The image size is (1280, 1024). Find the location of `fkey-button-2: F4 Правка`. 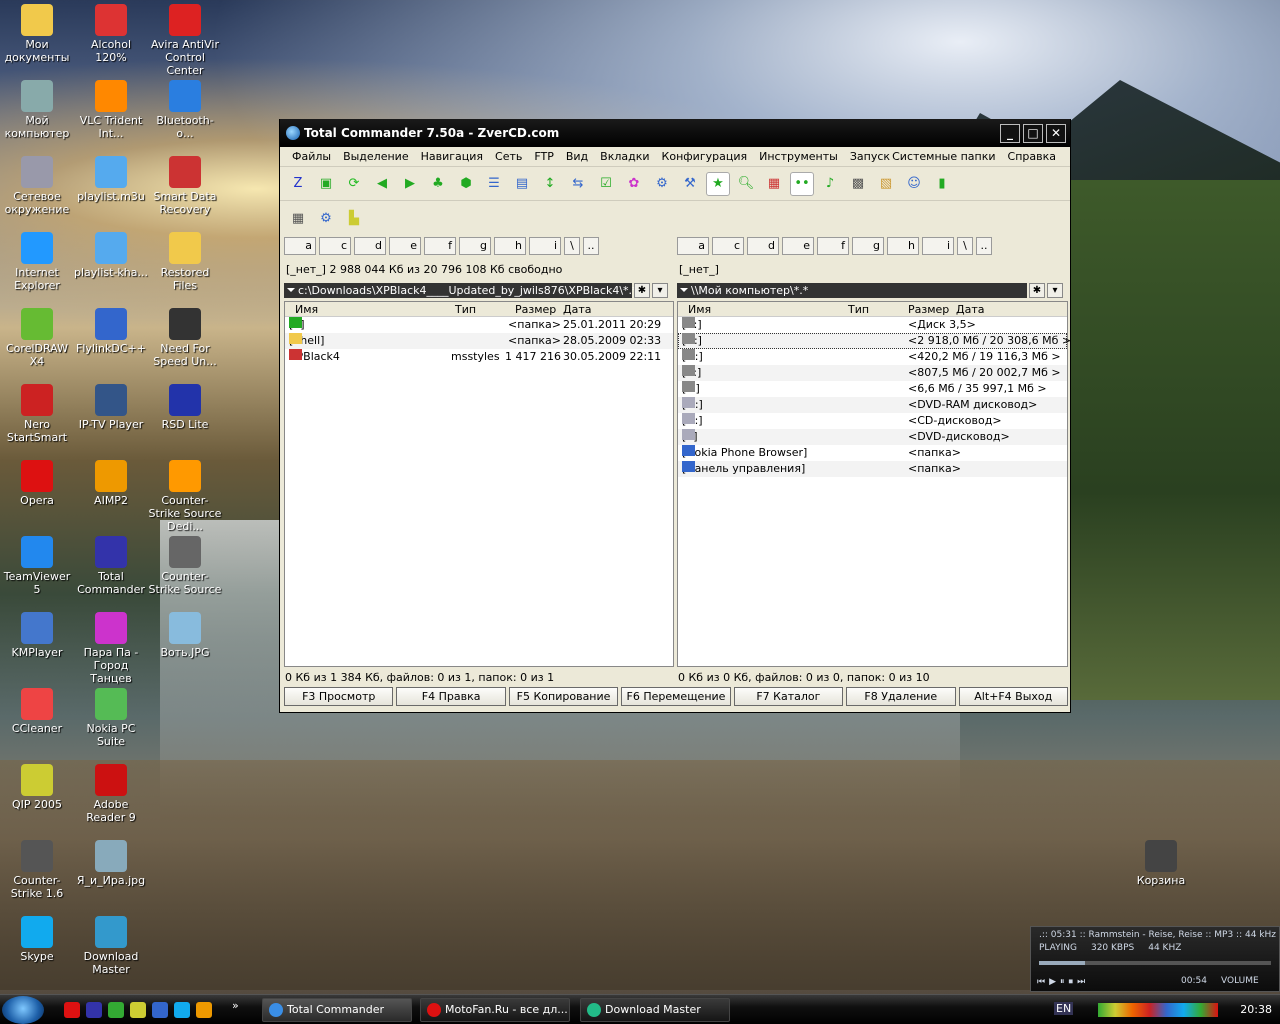

fkey-button-2: F4 Правка is located at coordinates (451, 696).